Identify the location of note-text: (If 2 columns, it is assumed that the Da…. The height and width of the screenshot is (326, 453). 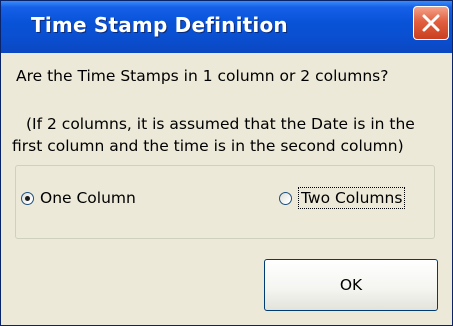
(228, 135).